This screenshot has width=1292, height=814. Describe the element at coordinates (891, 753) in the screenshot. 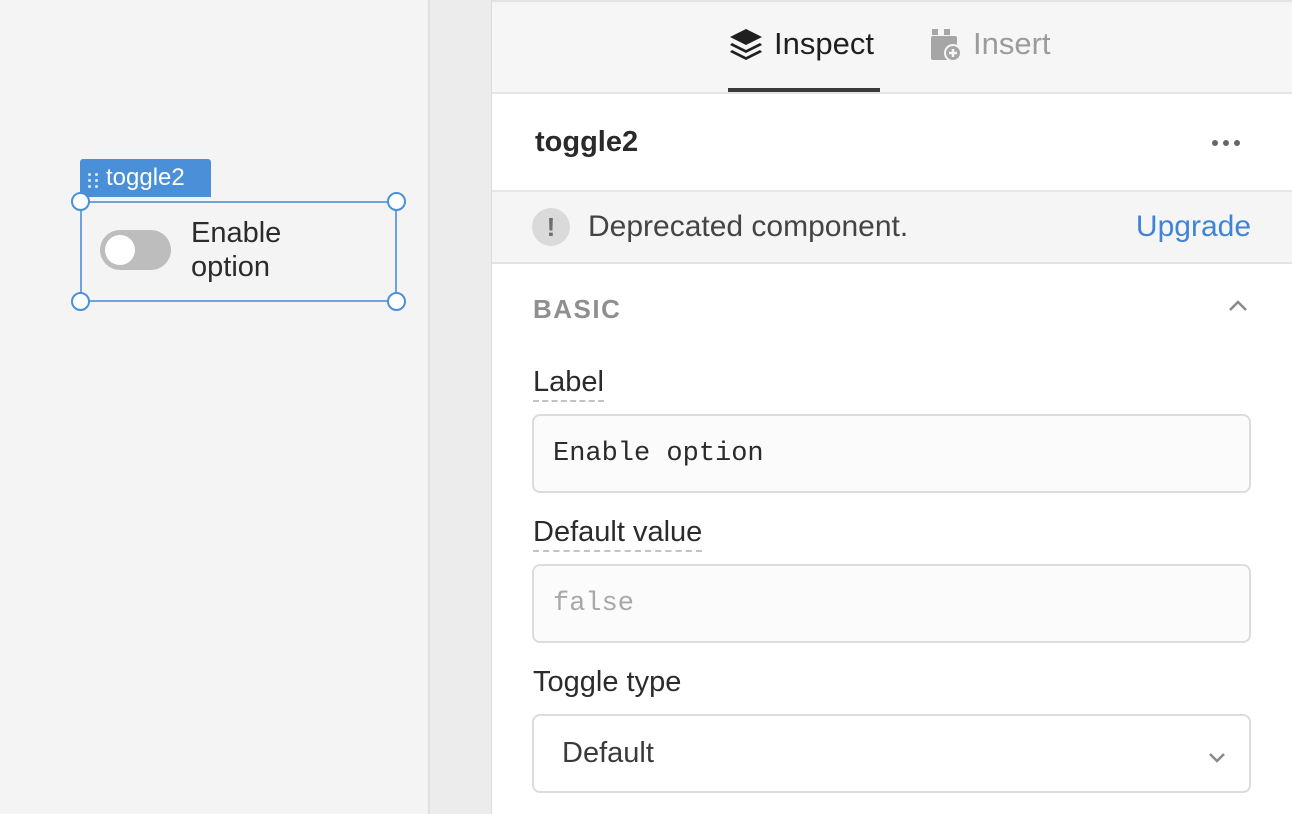

I see `toggle-type-select: Default` at that location.